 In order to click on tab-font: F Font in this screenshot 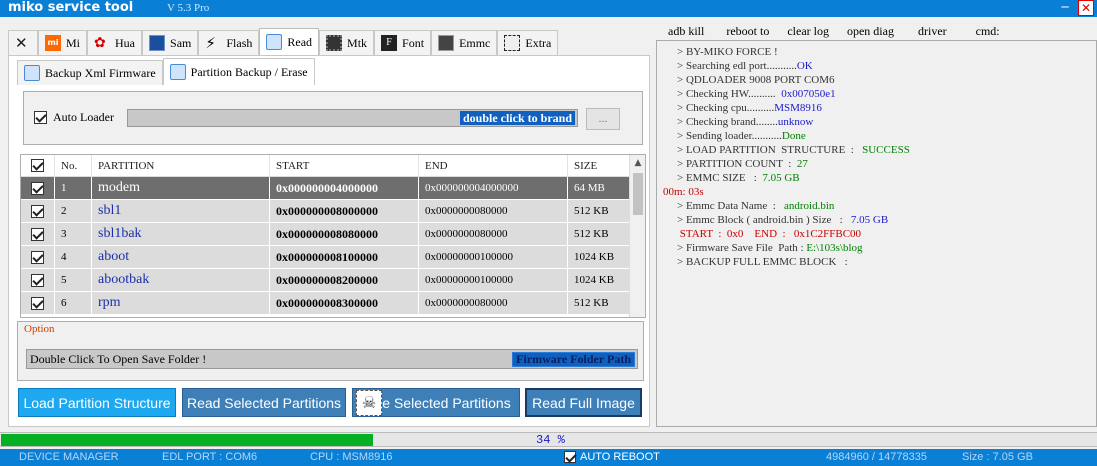, I will do `click(403, 42)`.